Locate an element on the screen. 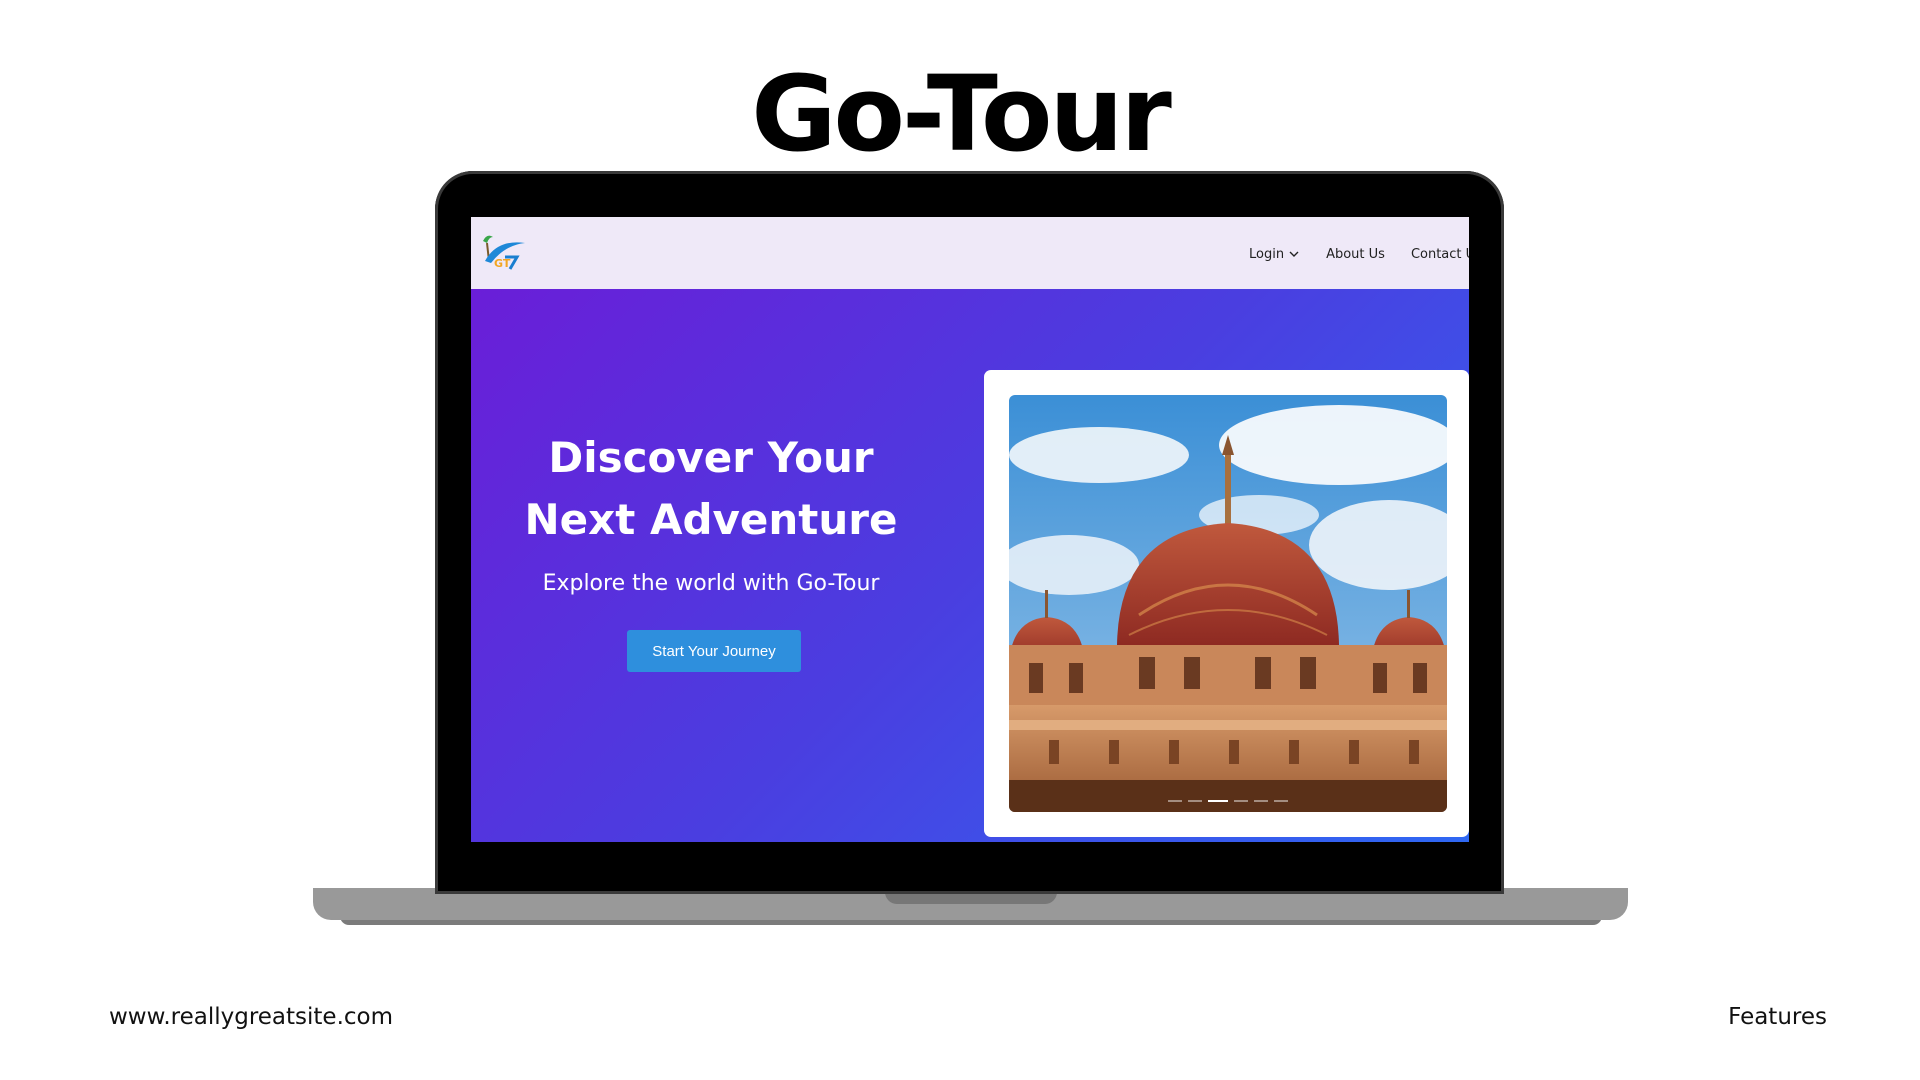  carousel-card is located at coordinates (1226, 603).